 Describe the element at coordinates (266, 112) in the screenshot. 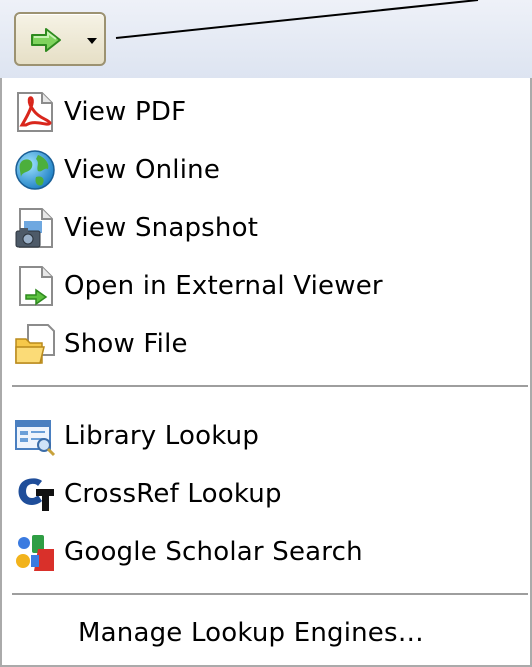

I see `menu-item-view-pdf: View PDF` at that location.